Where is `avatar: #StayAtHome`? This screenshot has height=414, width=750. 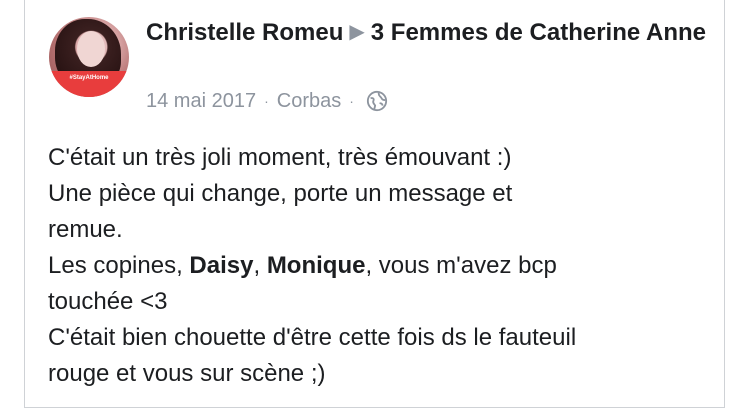
avatar: #StayAtHome is located at coordinates (89, 57).